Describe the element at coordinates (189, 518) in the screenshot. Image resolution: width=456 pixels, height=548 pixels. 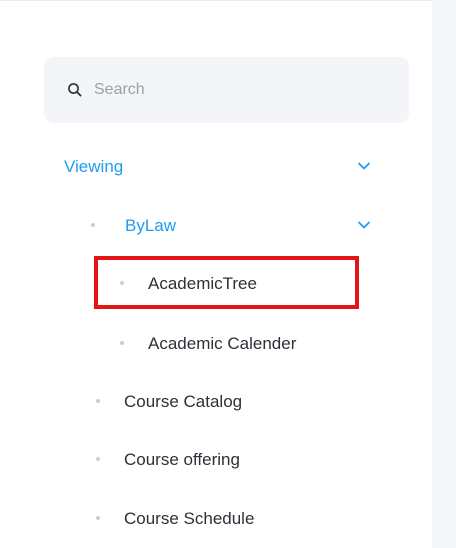
I see `menu-item-course-schedule-label: Course Schedule` at that location.